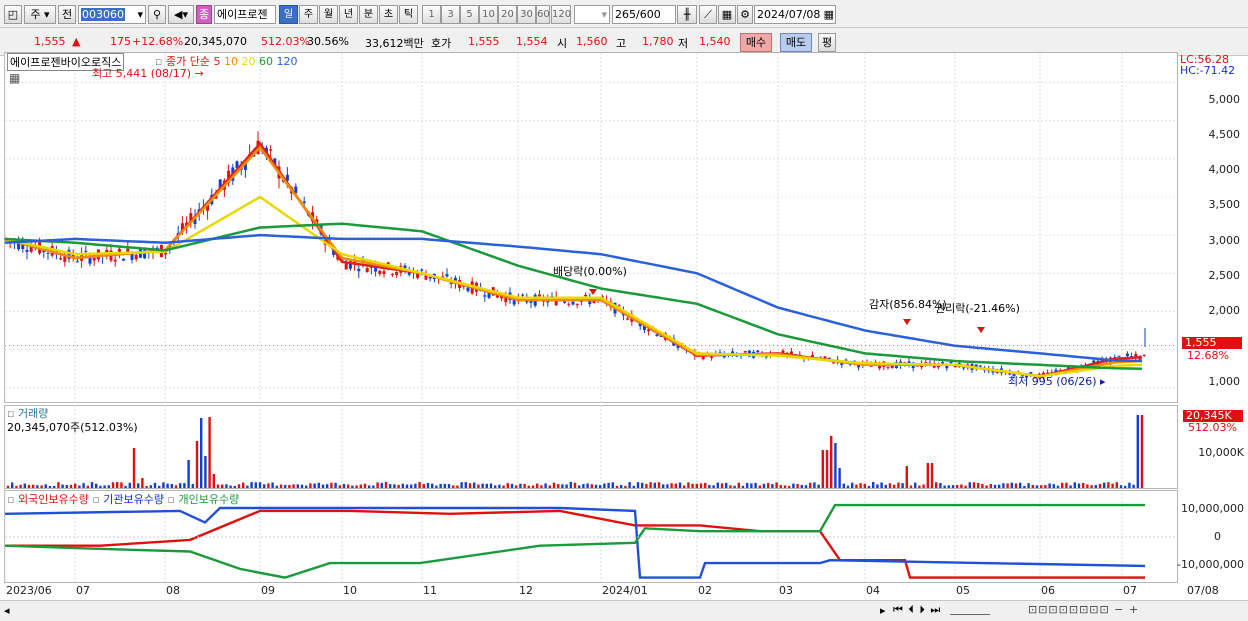 This screenshot has height=621, width=1248. Describe the element at coordinates (624, 610) in the screenshot. I see `bottom-scrollbar: ◂ ▸ ⏮ ⏴ ⏵ ⏭ ⊡⊡⊡⊡⊡⊡⊡⊡ − +` at that location.